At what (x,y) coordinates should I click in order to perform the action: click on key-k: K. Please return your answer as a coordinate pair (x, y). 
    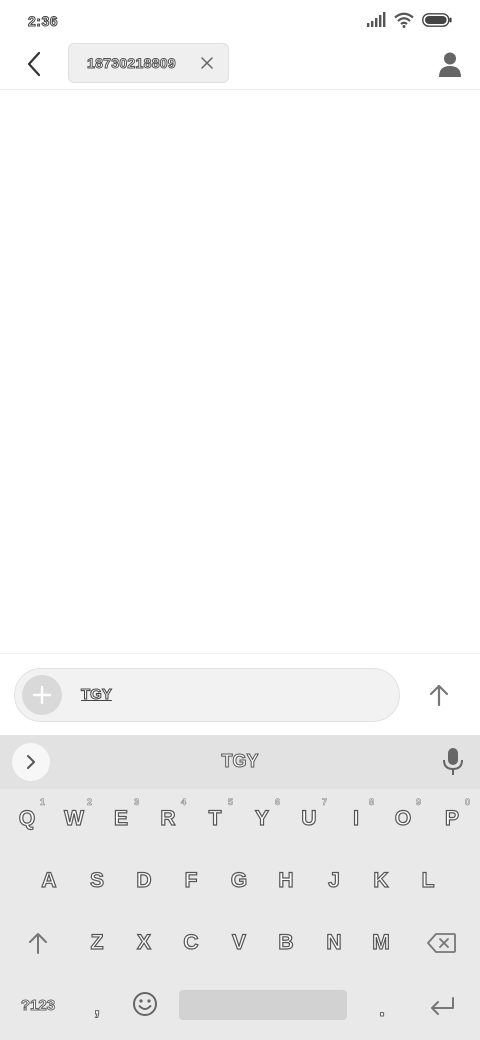
    Looking at the image, I should click on (381, 881).